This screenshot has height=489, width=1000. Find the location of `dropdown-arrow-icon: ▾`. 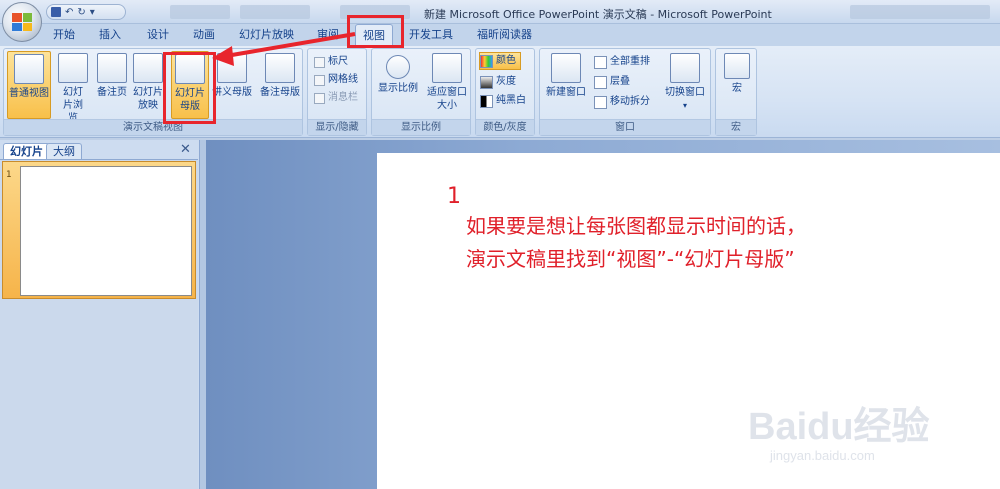

dropdown-arrow-icon: ▾ is located at coordinates (684, 105).